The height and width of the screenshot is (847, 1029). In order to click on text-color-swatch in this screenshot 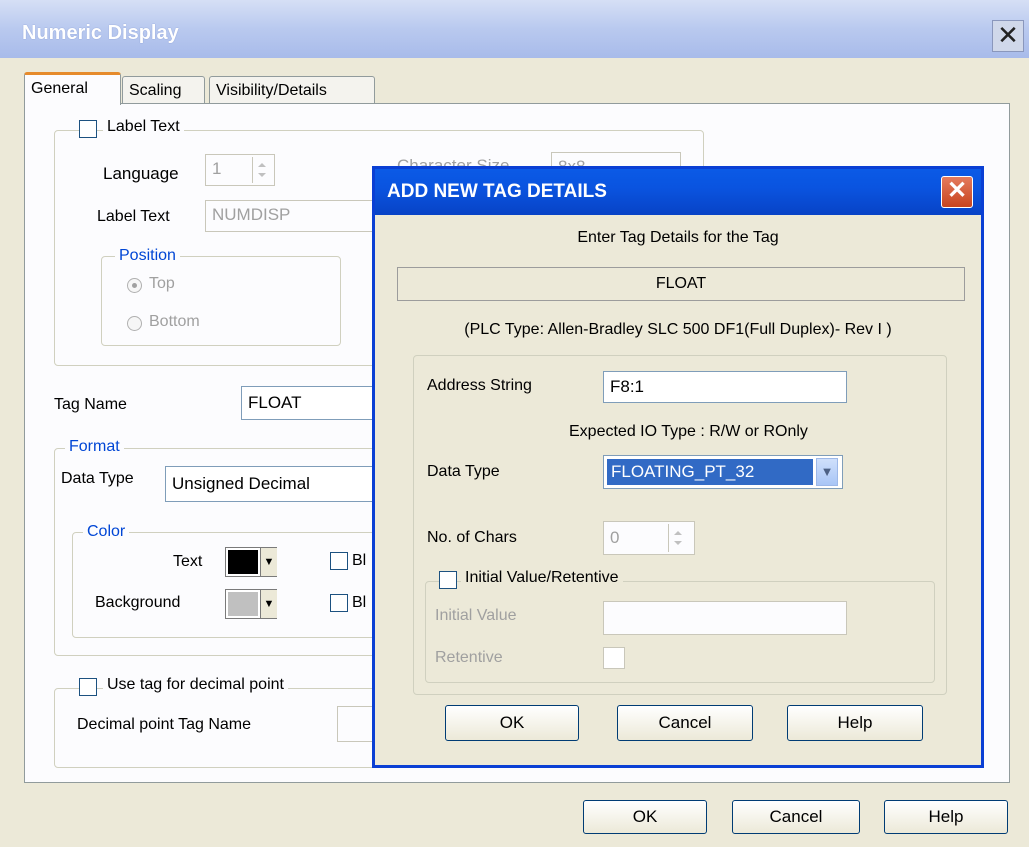, I will do `click(243, 562)`.